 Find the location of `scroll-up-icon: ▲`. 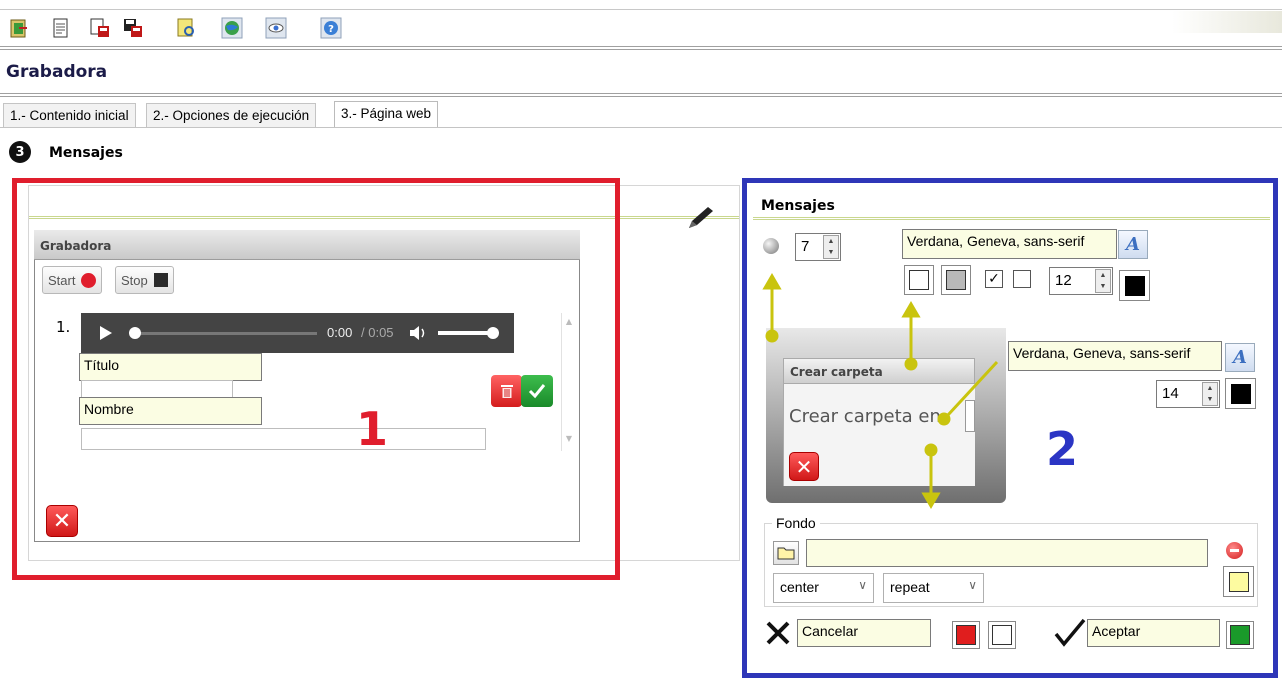

scroll-up-icon: ▲ is located at coordinates (569, 321).